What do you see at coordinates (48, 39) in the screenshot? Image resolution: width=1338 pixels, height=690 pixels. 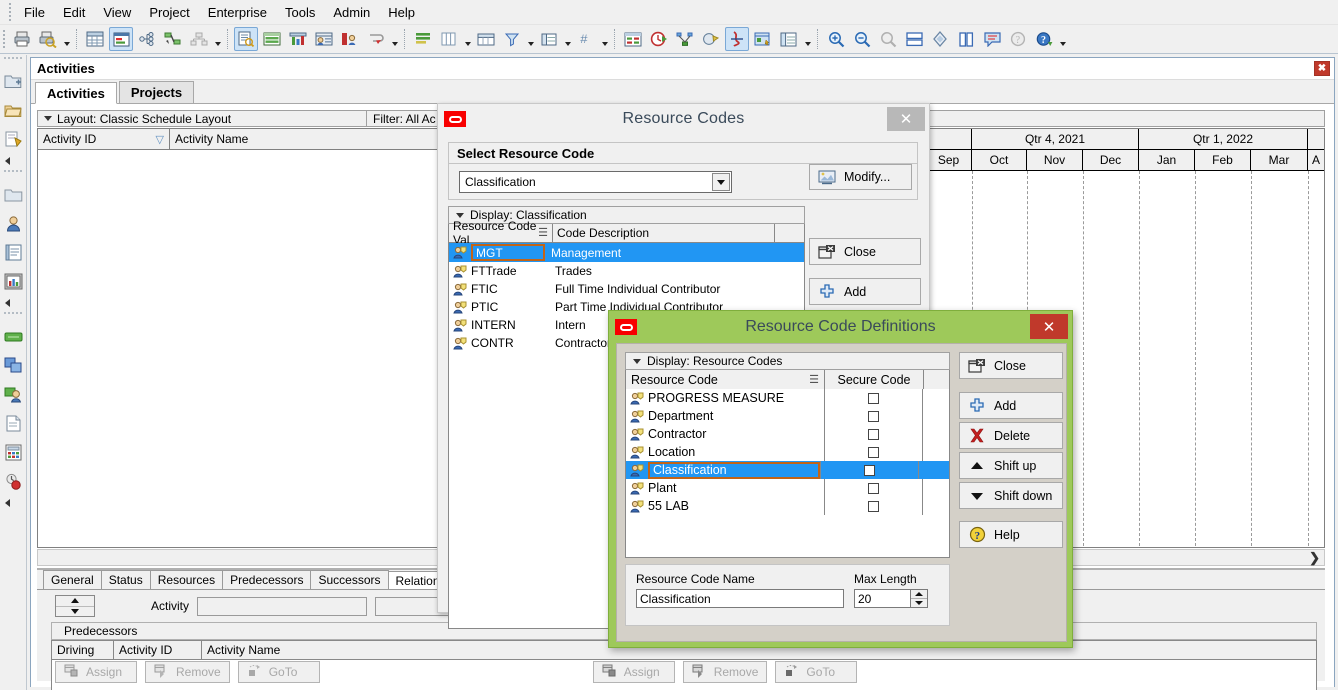 I see `print-preview-icon` at bounding box center [48, 39].